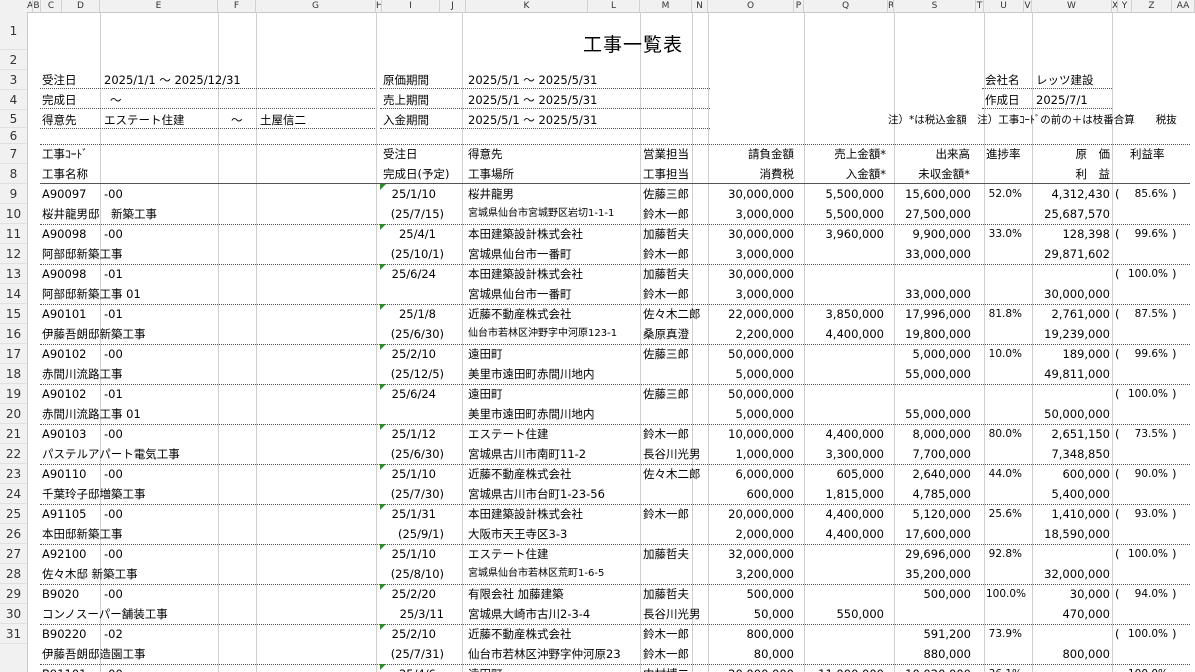 Image resolution: width=1195 pixels, height=672 pixels. I want to click on row-header-2: 2, so click(13, 60).